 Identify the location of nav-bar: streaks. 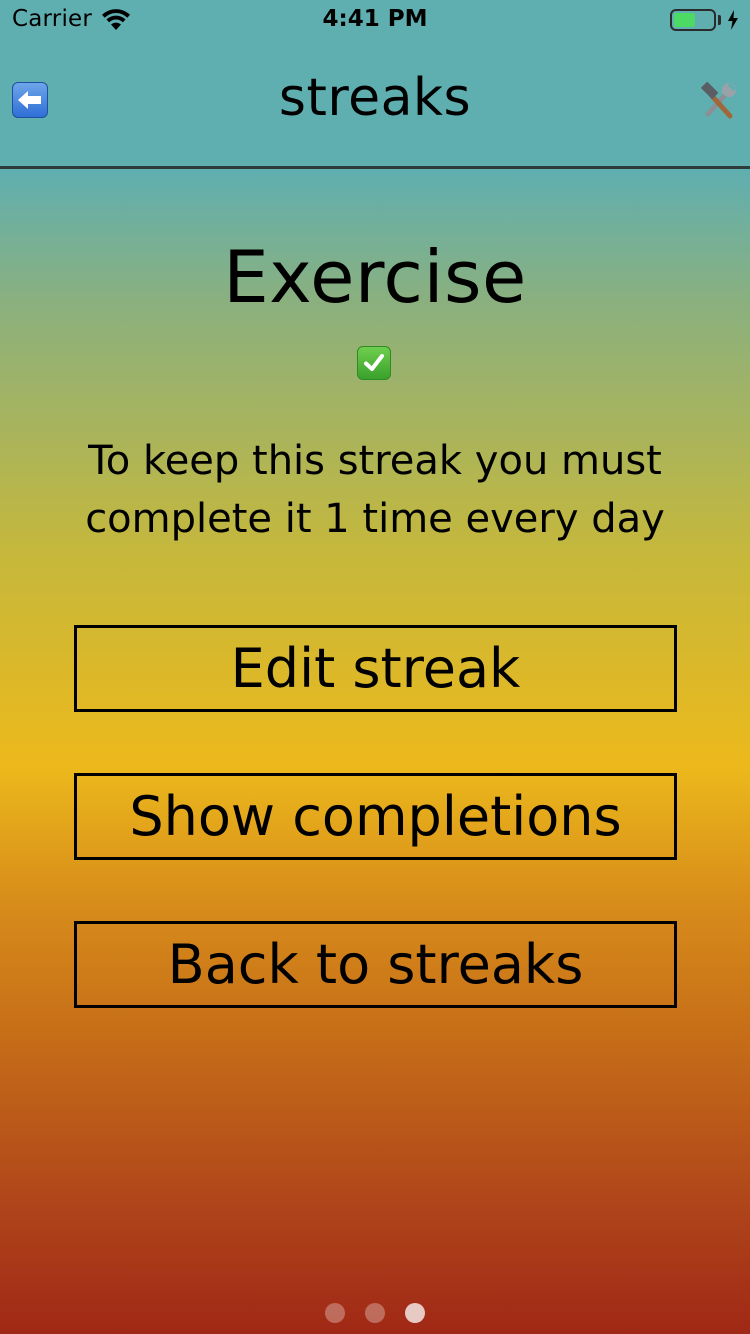
(375, 104).